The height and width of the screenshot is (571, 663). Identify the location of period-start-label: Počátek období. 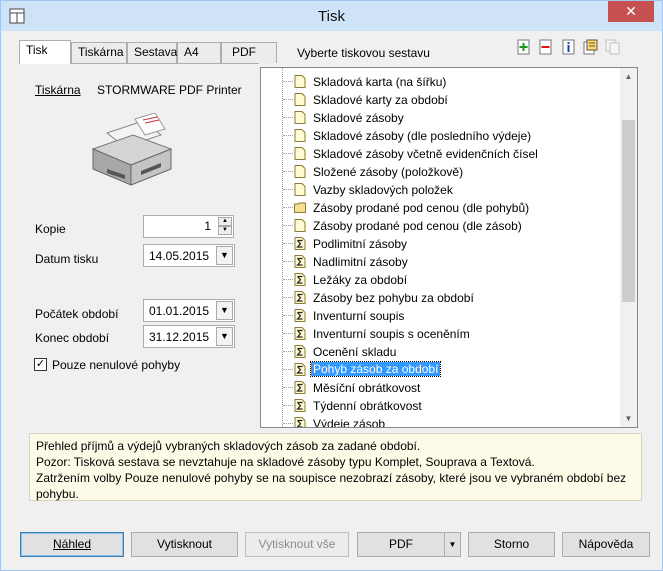
(77, 314).